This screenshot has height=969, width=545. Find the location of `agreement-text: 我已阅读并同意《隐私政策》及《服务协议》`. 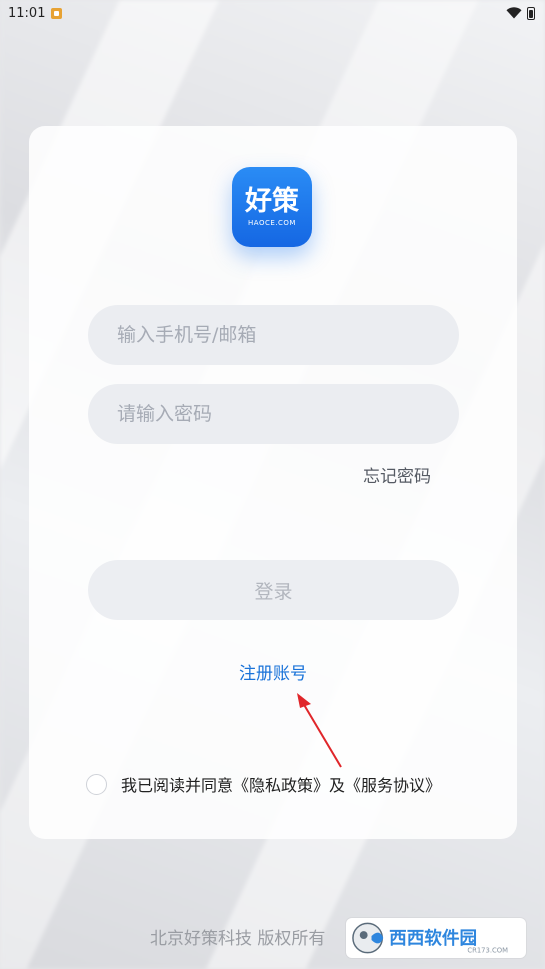

agreement-text: 我已阅读并同意《隐私政策》及《服务协议》 is located at coordinates (281, 785).